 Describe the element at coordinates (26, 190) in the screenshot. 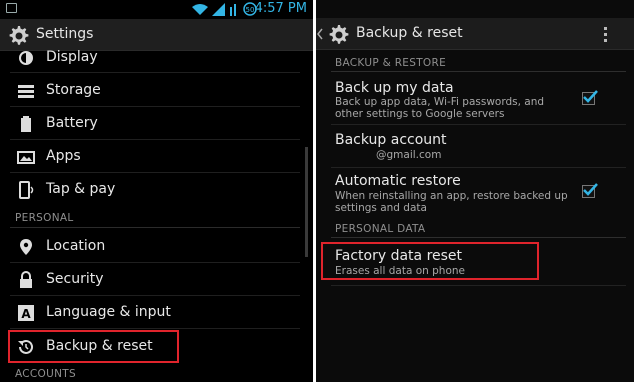

I see `tap-pay-icon` at that location.